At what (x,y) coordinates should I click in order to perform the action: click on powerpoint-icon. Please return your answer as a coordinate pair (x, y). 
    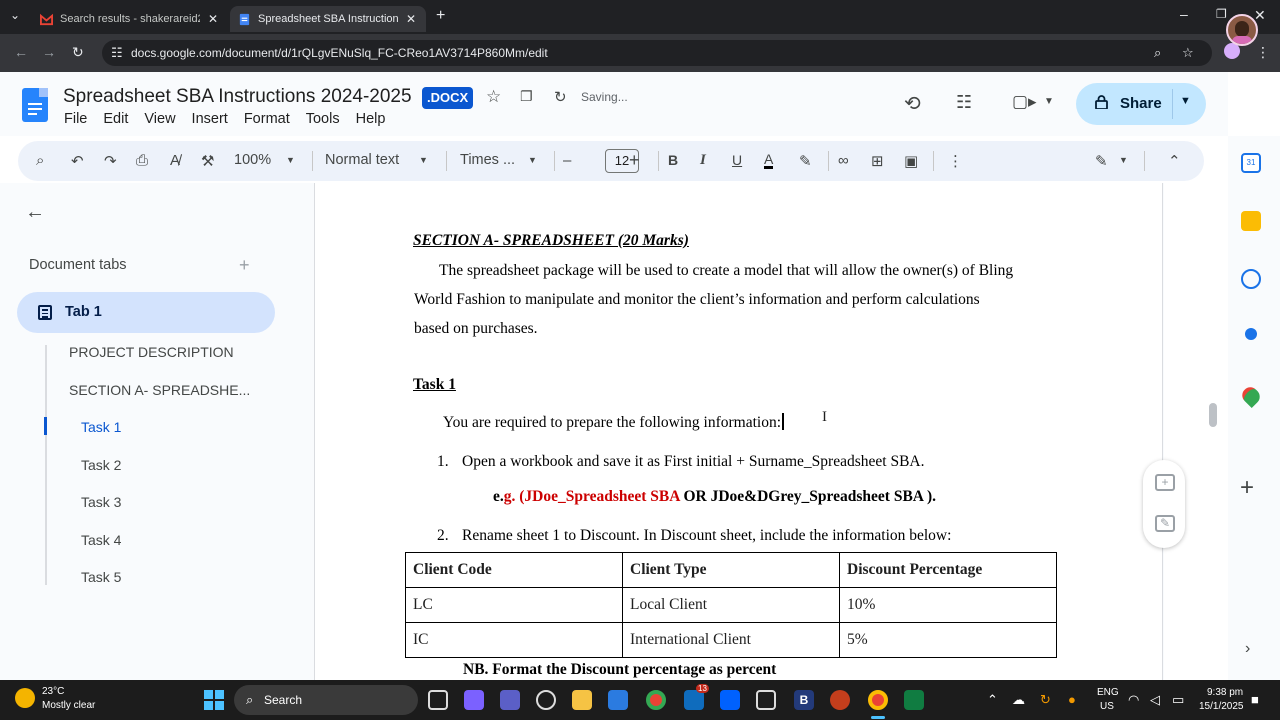
    Looking at the image, I should click on (840, 700).